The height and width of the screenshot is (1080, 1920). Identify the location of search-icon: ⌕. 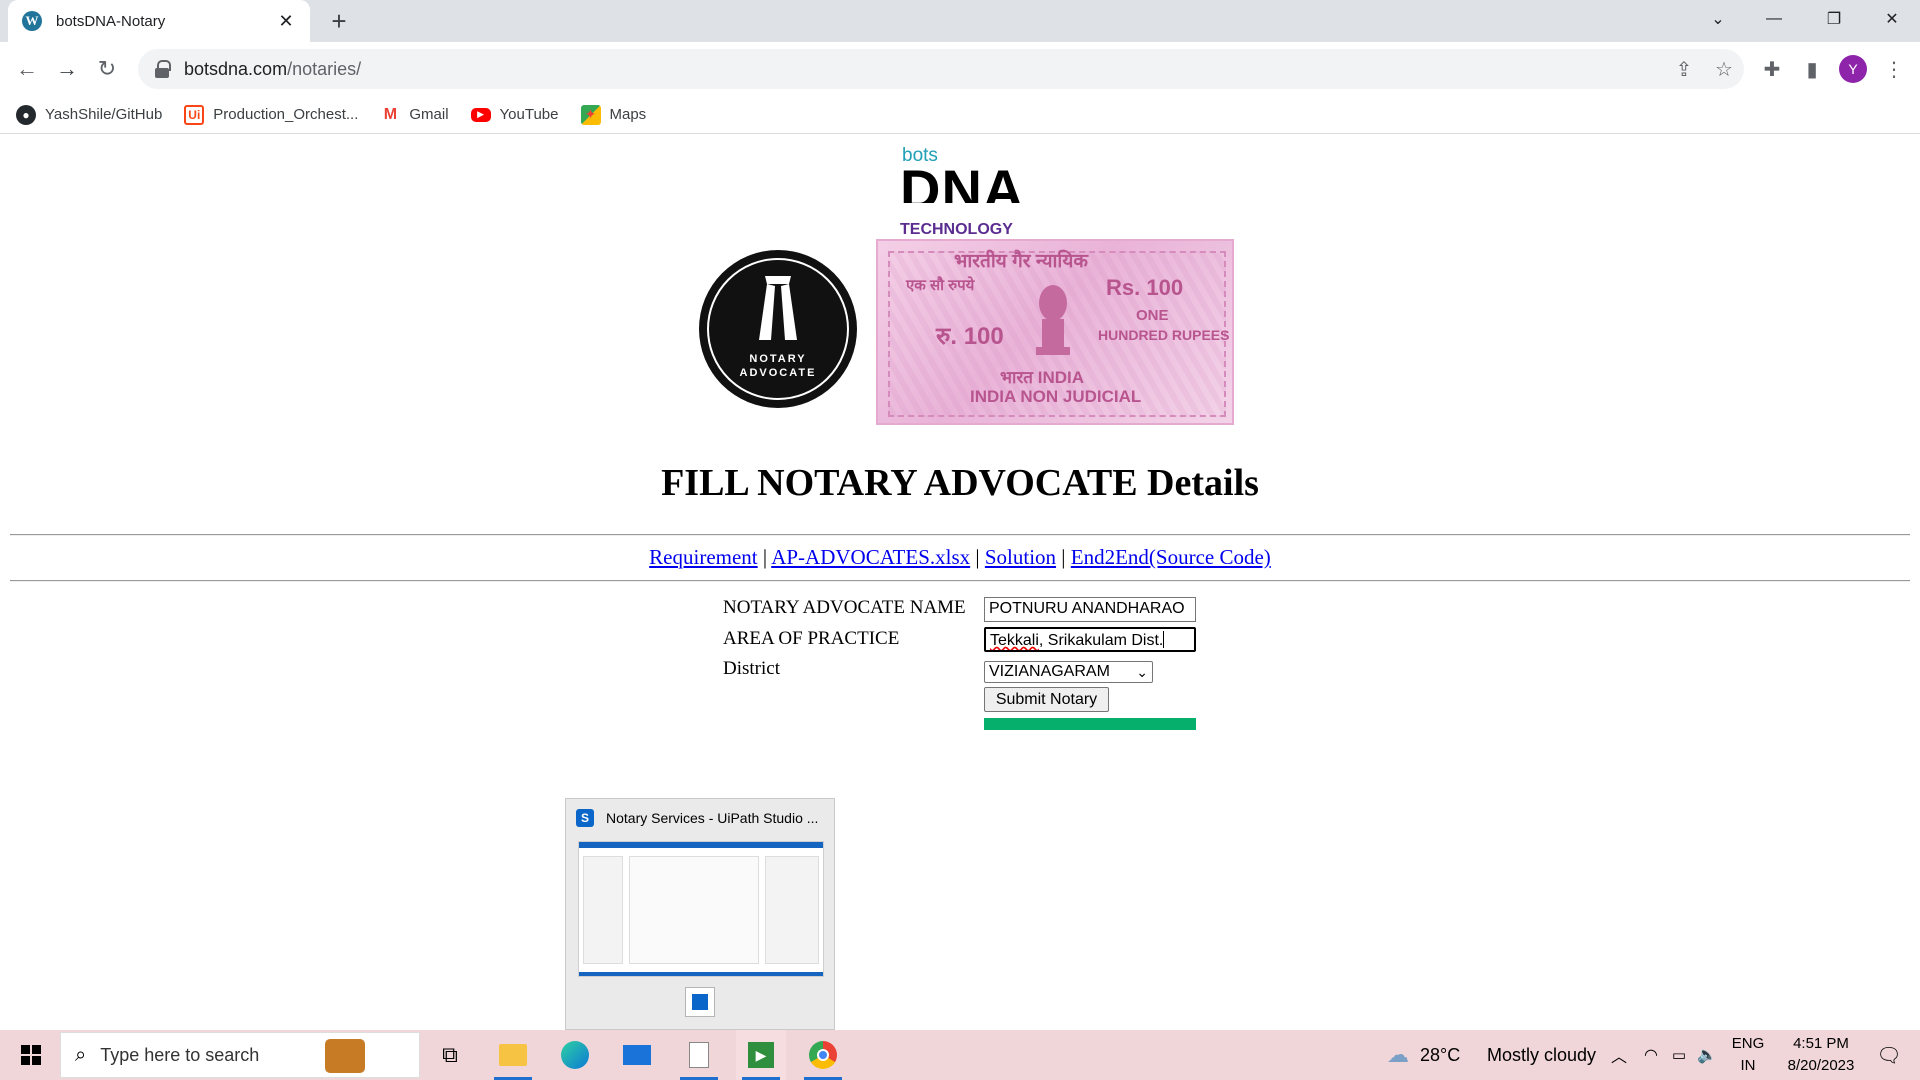
(81, 1054).